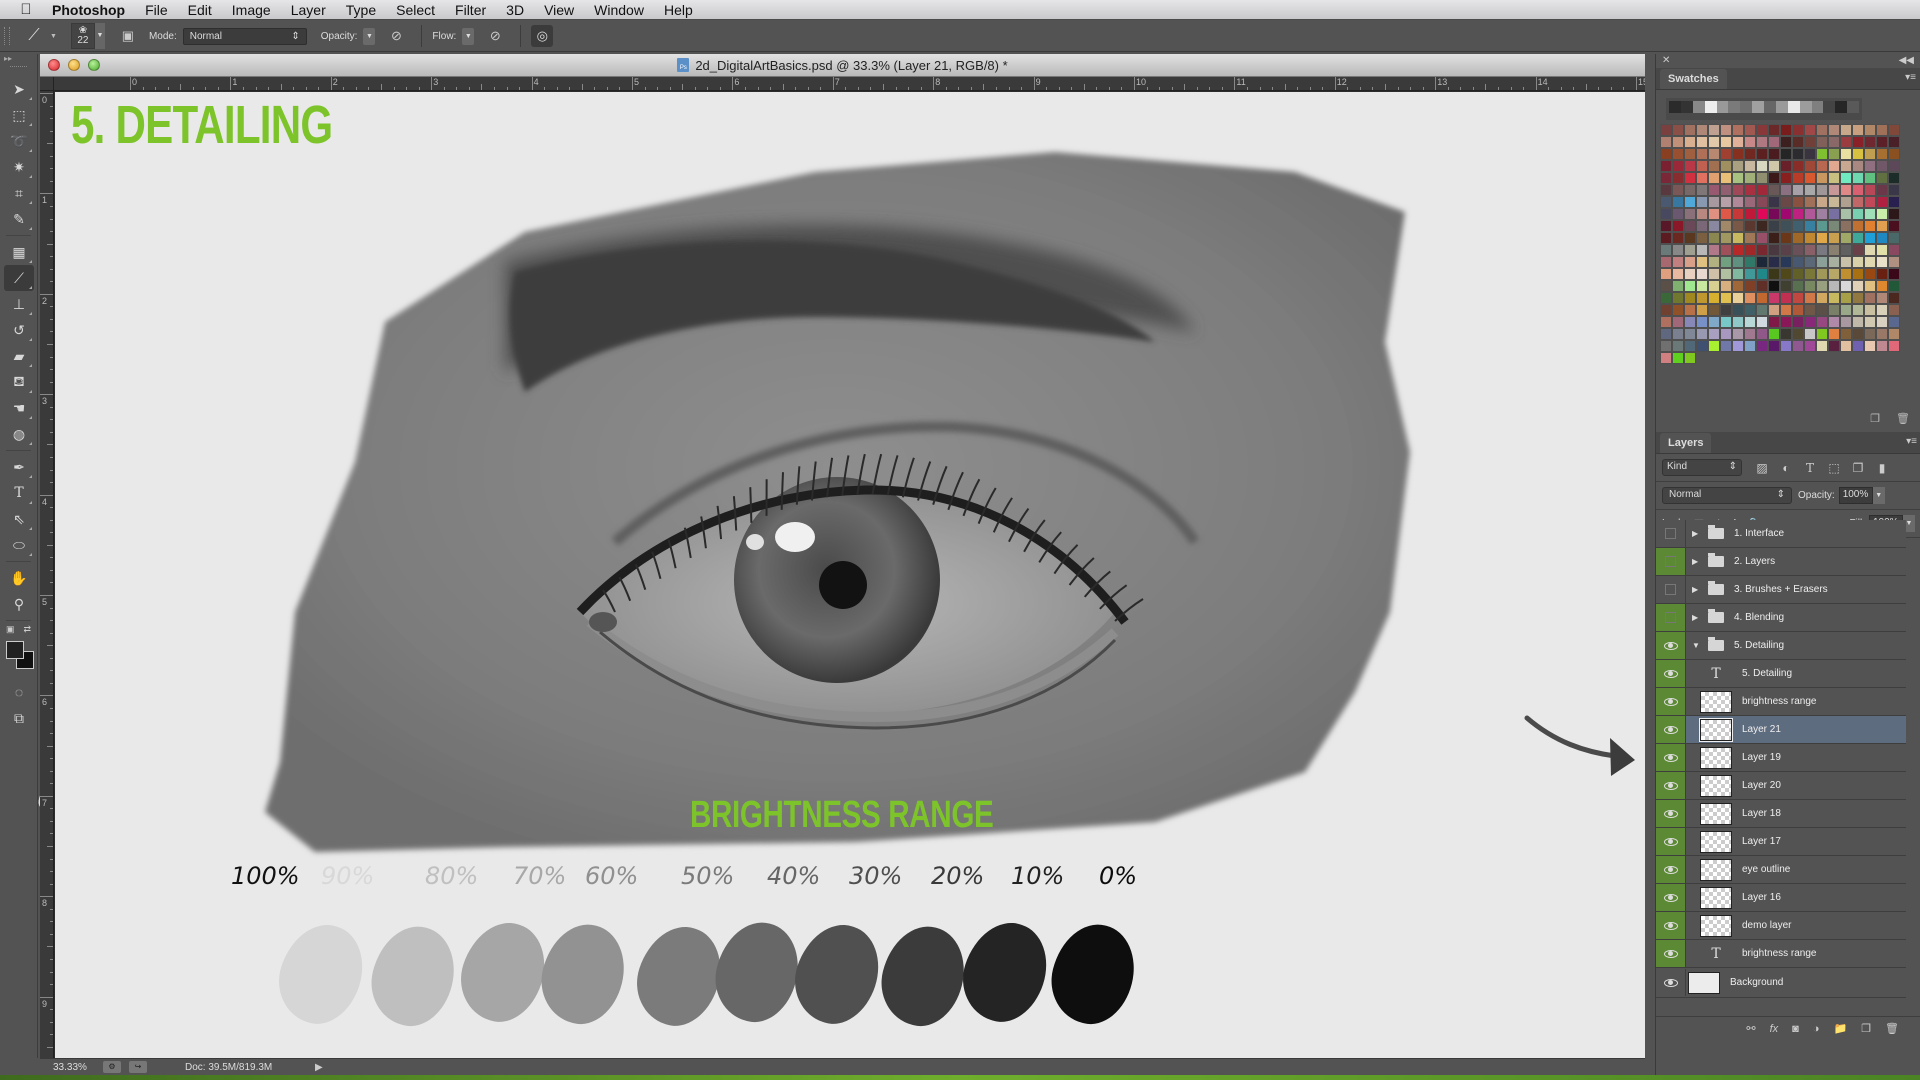 This screenshot has width=1920, height=1080. Describe the element at coordinates (1686, 443) in the screenshot. I see `tab-layers: Layers` at that location.